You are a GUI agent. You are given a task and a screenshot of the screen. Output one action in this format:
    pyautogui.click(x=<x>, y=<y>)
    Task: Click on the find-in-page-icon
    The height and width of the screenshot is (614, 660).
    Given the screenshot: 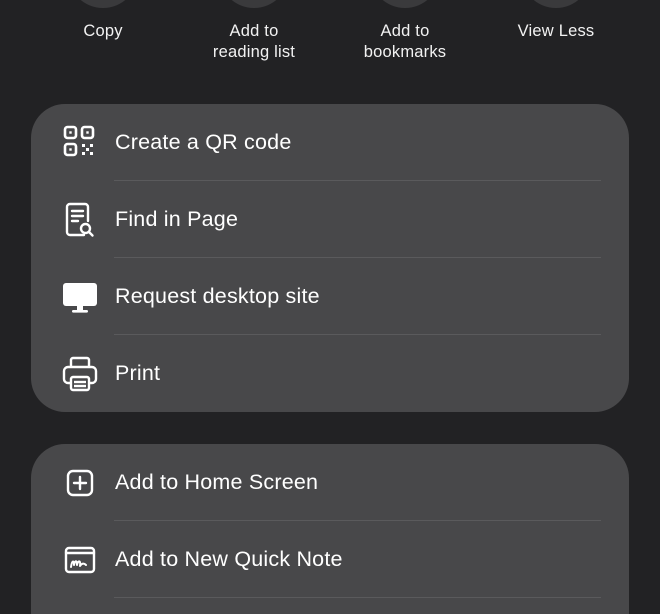 What is the action you would take?
    pyautogui.click(x=80, y=220)
    